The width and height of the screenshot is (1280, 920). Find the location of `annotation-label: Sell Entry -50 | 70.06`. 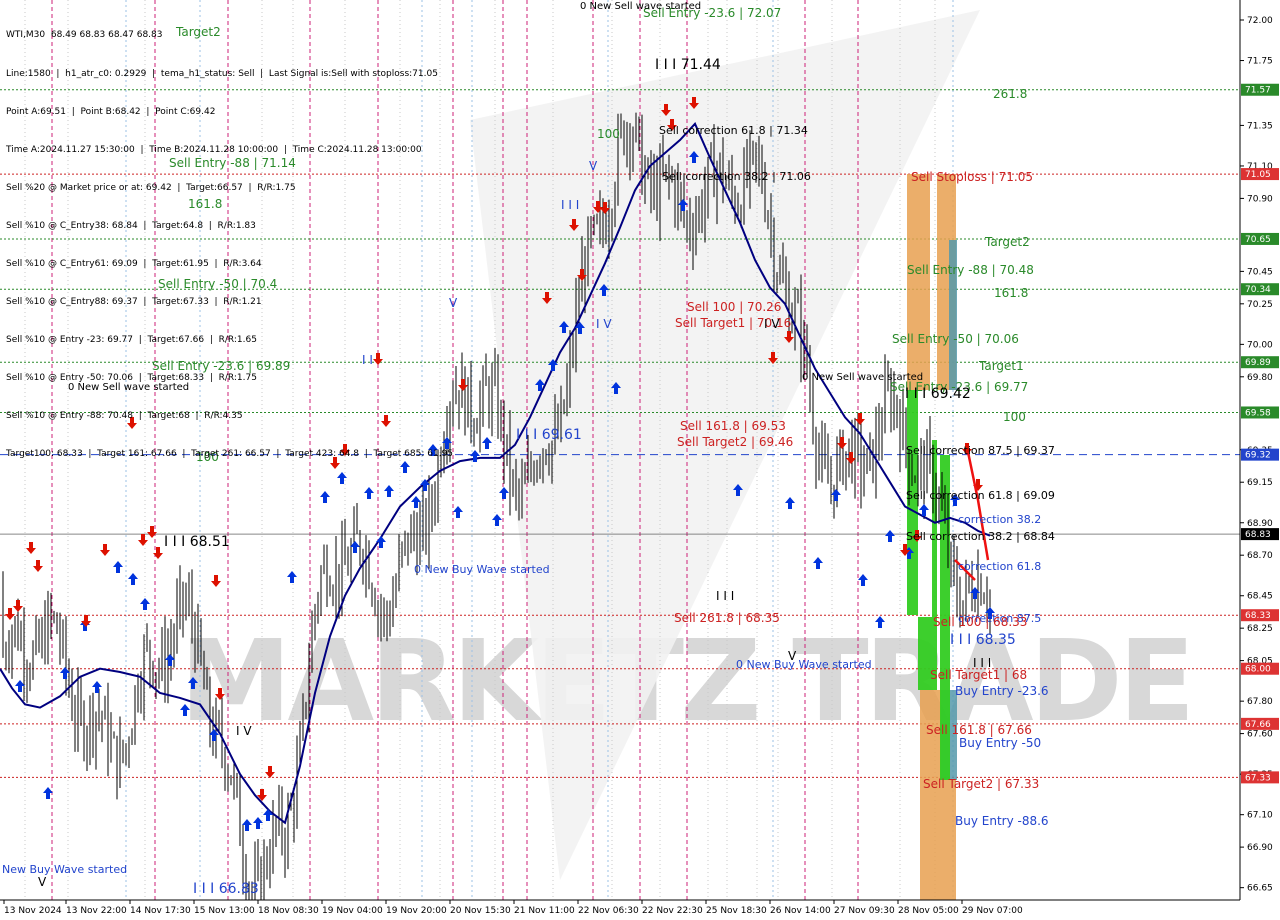

annotation-label: Sell Entry -50 | 70.06 is located at coordinates (955, 339).